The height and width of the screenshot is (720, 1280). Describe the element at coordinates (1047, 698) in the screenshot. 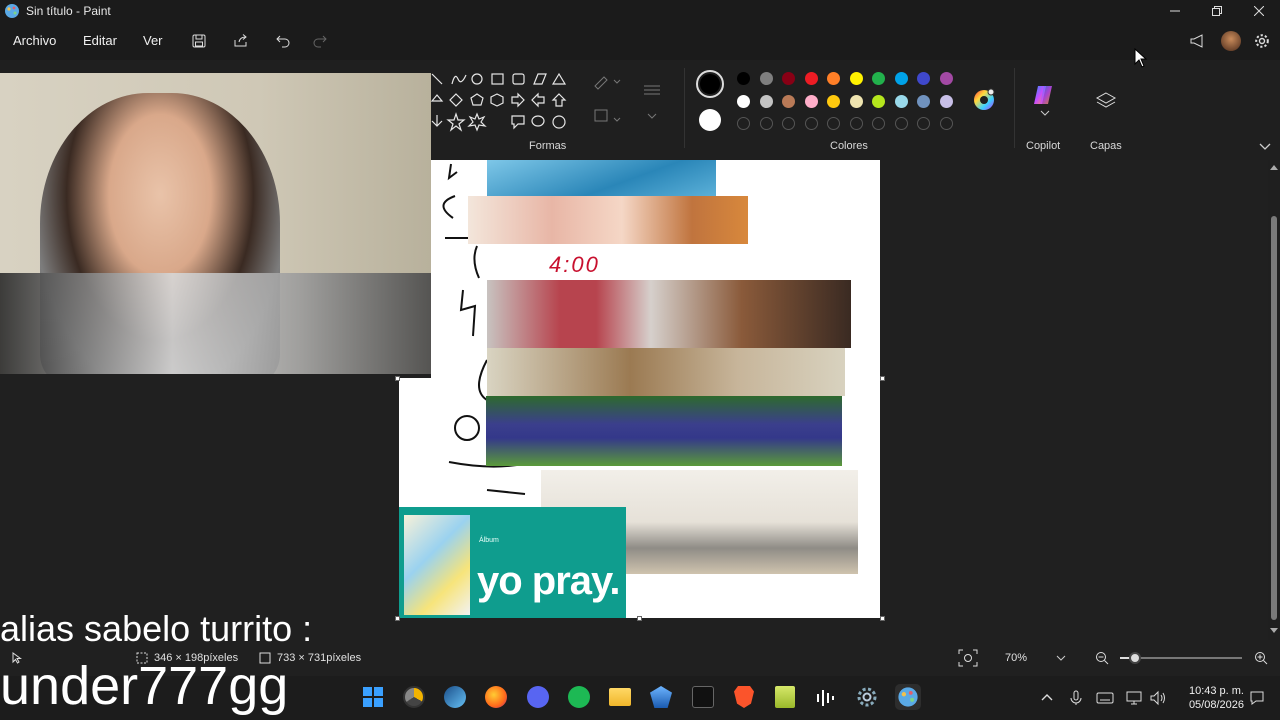

I see `chevron-up-icon` at that location.